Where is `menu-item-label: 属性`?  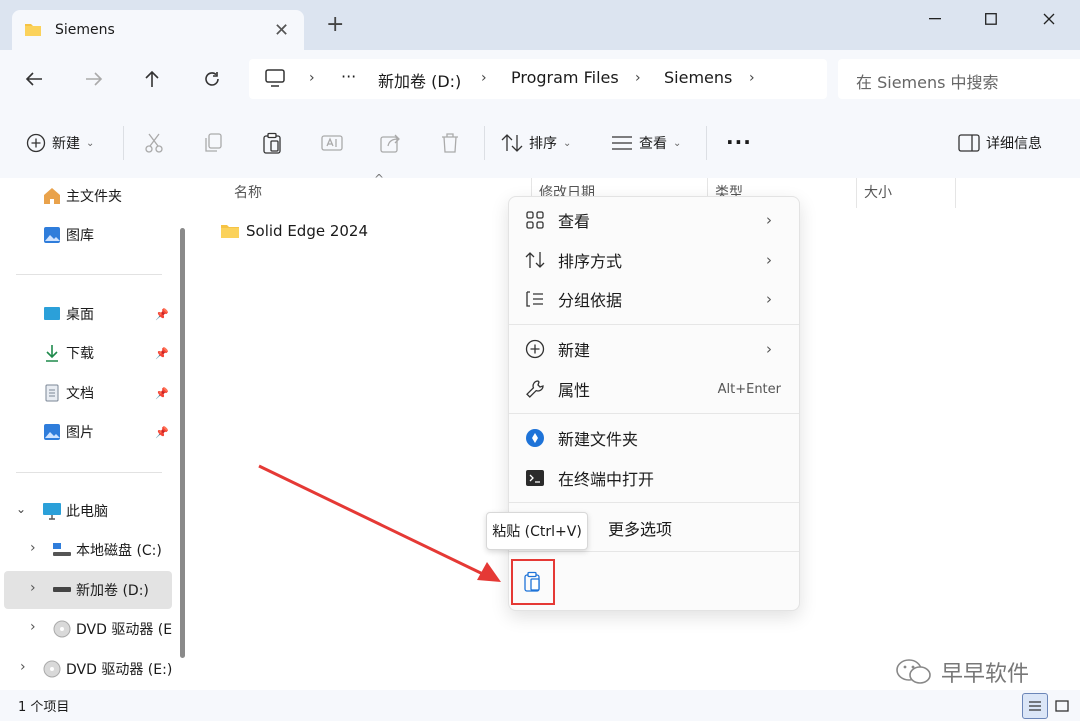 menu-item-label: 属性 is located at coordinates (574, 390).